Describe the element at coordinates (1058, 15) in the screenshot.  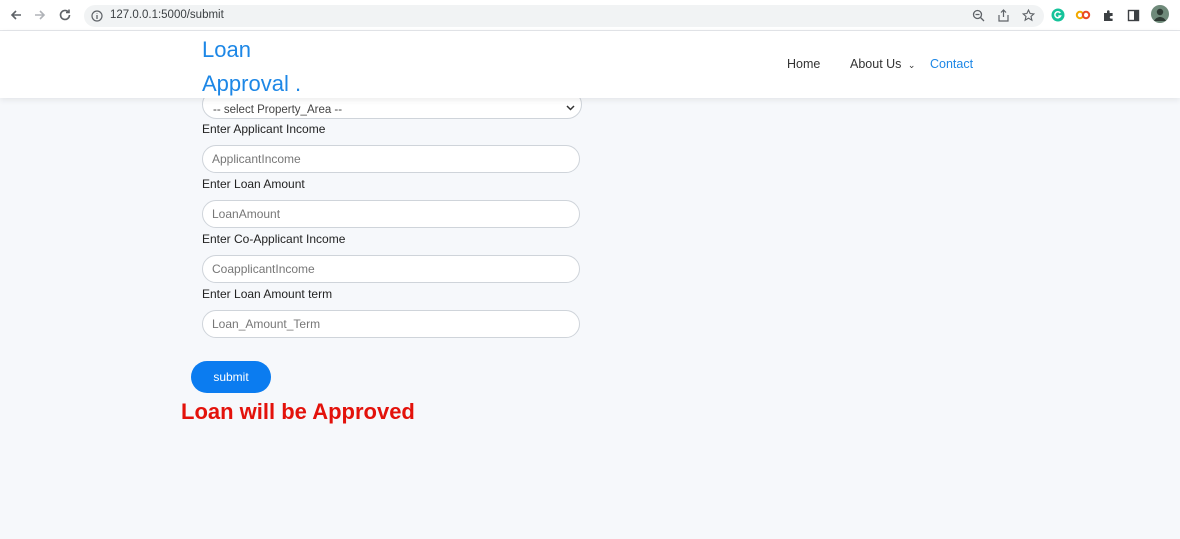
I see `grammarly-extension-icon` at that location.